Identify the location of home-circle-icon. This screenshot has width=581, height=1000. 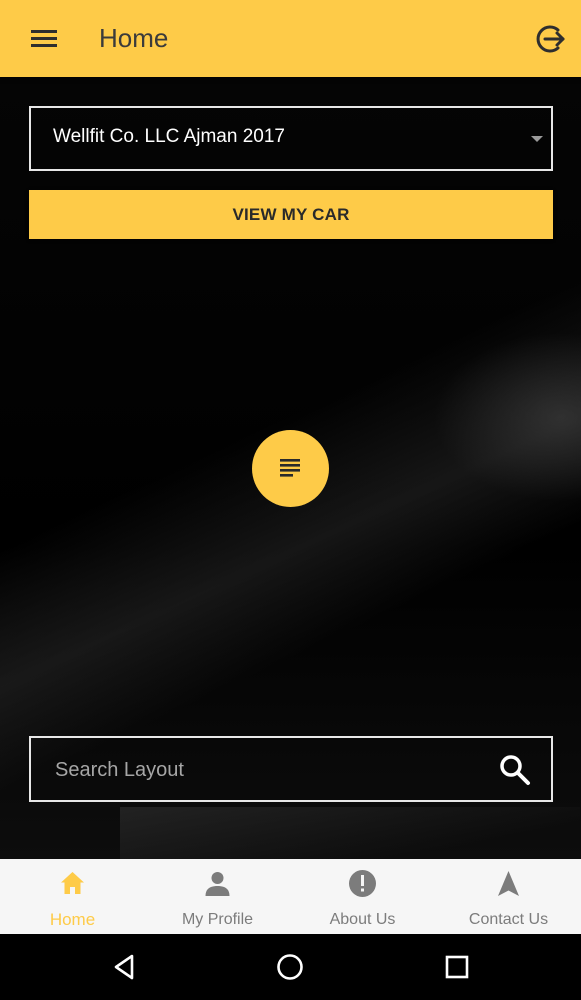
(290, 967).